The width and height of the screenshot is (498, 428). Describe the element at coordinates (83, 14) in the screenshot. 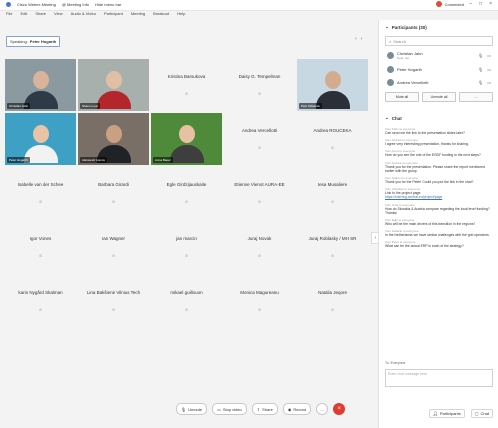

I see `menu-item: Audio & Video` at that location.